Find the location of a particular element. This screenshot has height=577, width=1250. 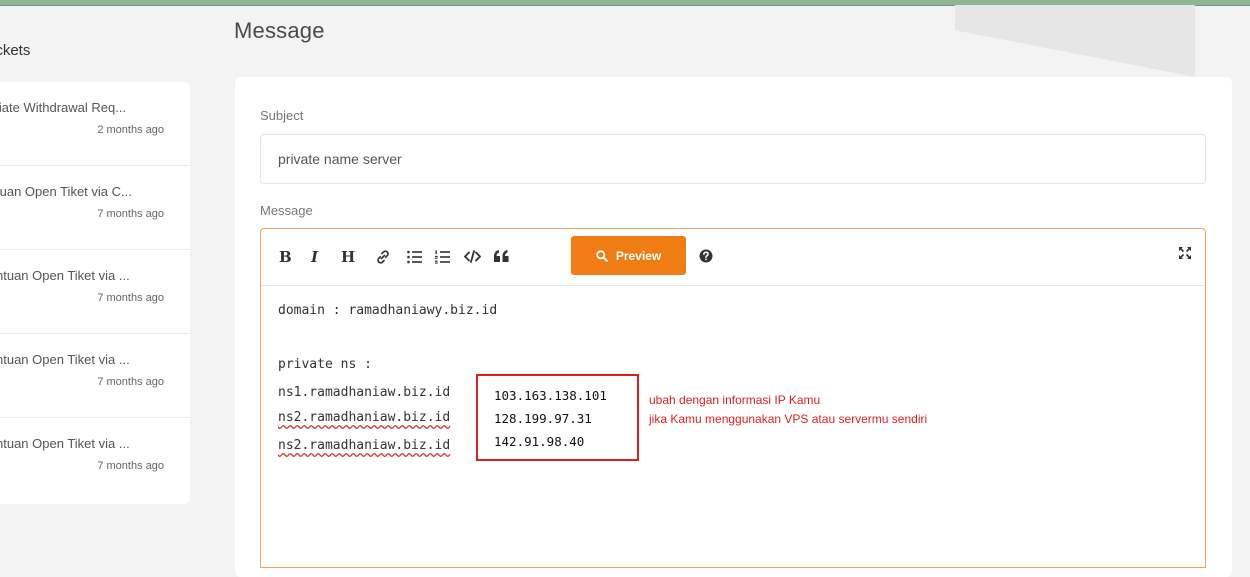

ip-address: 103.163.138.101 is located at coordinates (550, 395).